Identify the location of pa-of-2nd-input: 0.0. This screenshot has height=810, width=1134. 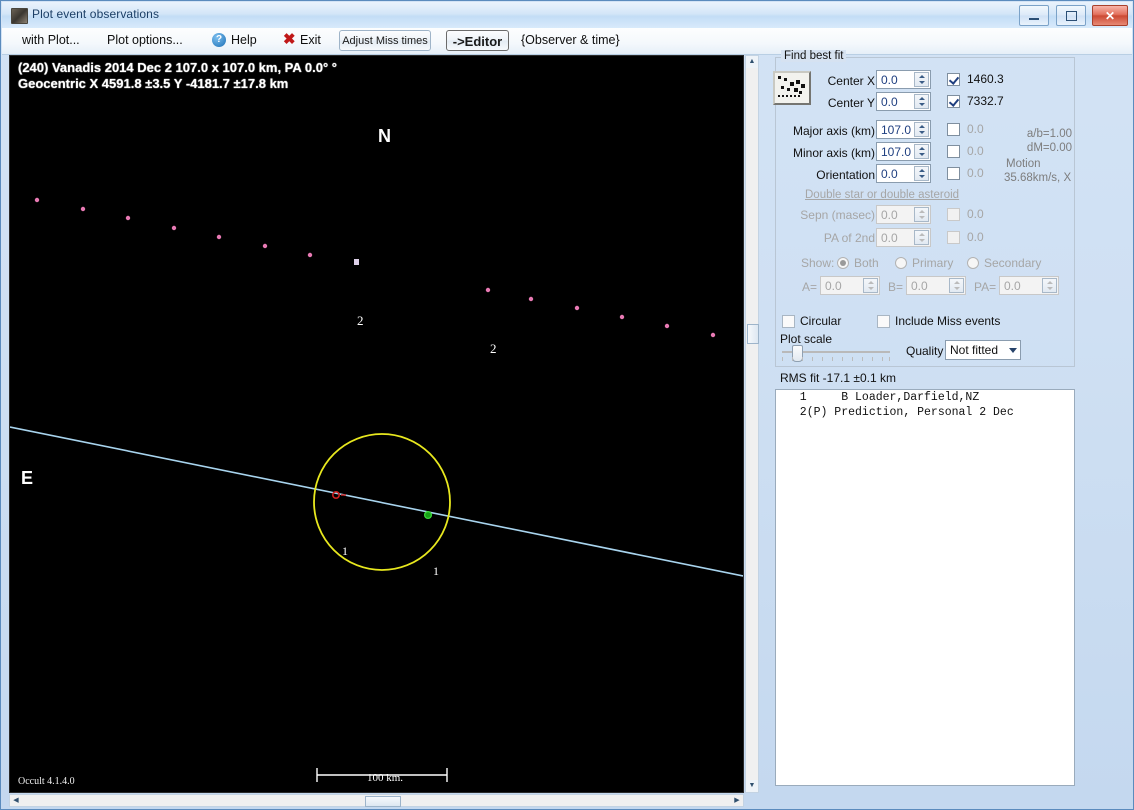
(903, 237).